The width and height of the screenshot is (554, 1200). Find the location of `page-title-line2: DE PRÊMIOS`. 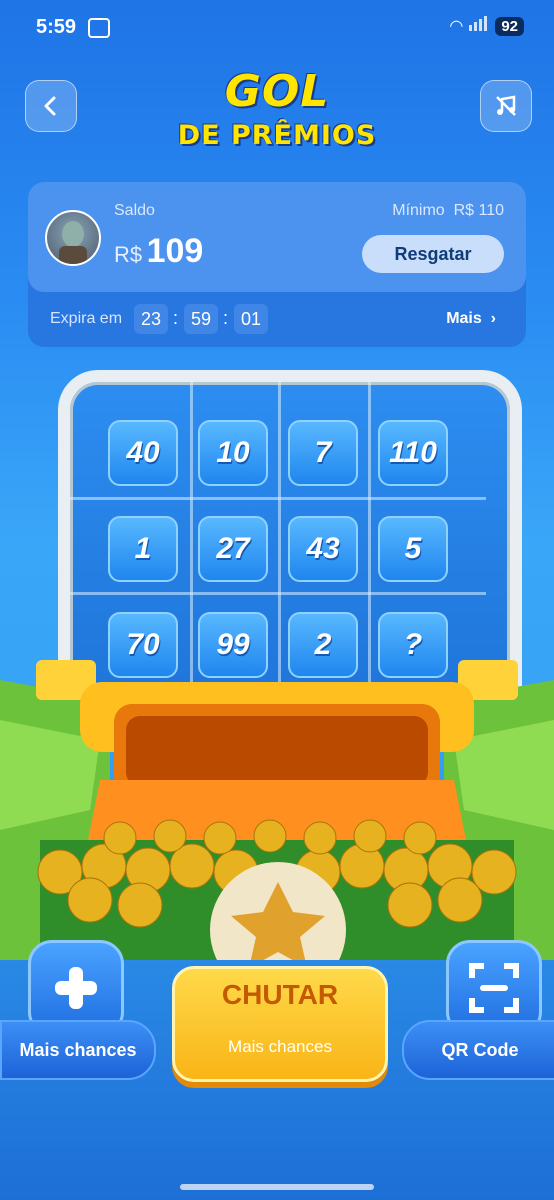

page-title-line2: DE PRÊMIOS is located at coordinates (277, 135).